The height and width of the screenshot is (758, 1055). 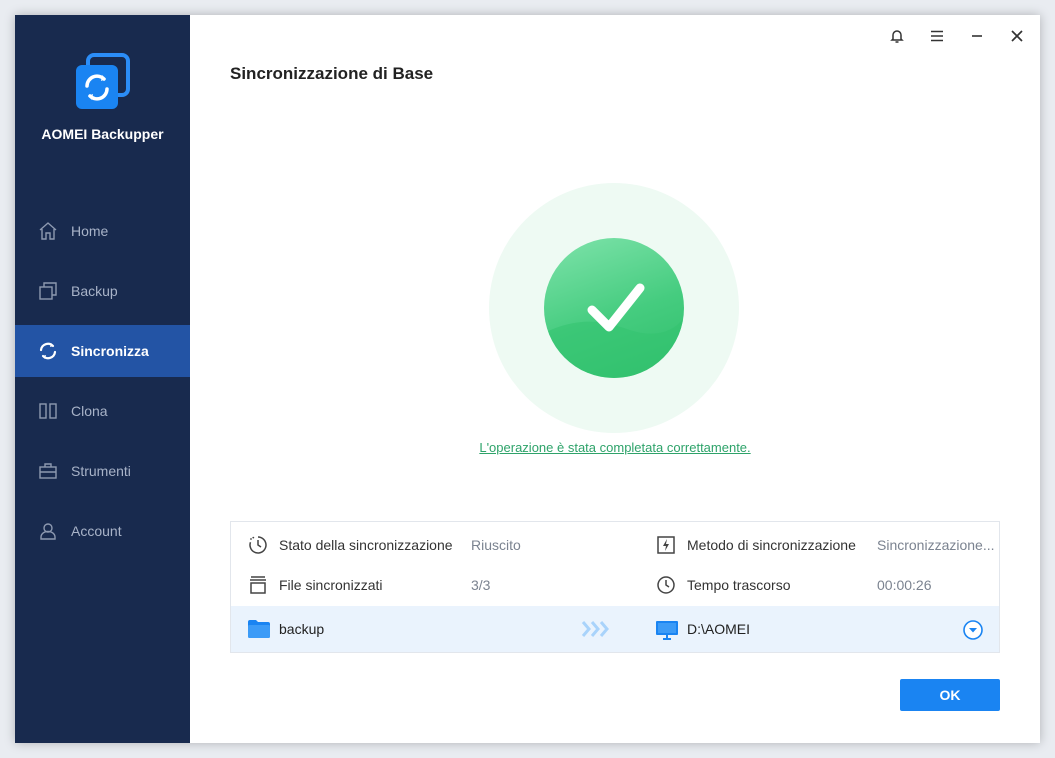 I want to click on time-field: Tempo trascorso, so click(x=722, y=585).